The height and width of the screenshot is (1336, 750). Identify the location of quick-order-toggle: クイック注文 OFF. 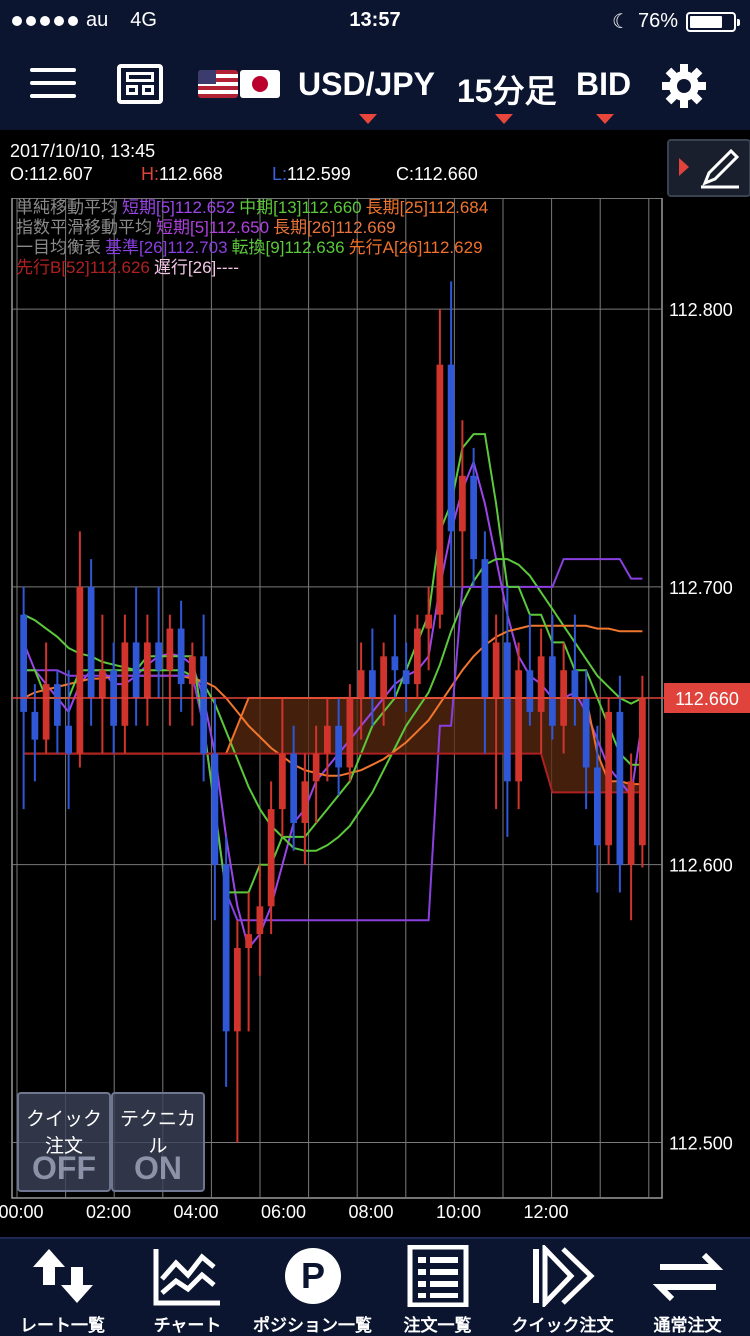
(64, 1142).